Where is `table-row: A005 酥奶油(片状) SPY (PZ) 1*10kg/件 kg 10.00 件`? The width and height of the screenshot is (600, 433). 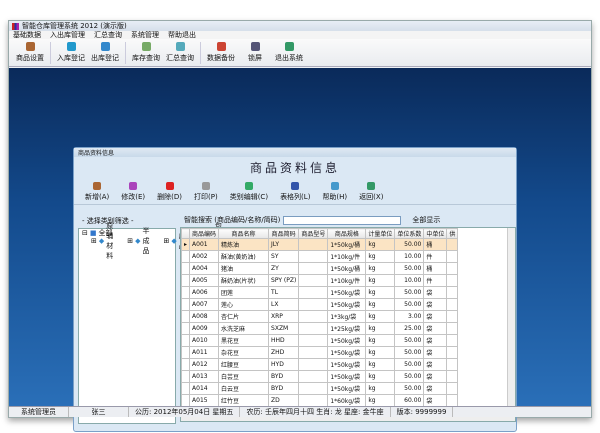
table-row: A005 酥奶油(片状) SPY (PZ) 1*10kg/件 kg 10.00 件 is located at coordinates (320, 280).